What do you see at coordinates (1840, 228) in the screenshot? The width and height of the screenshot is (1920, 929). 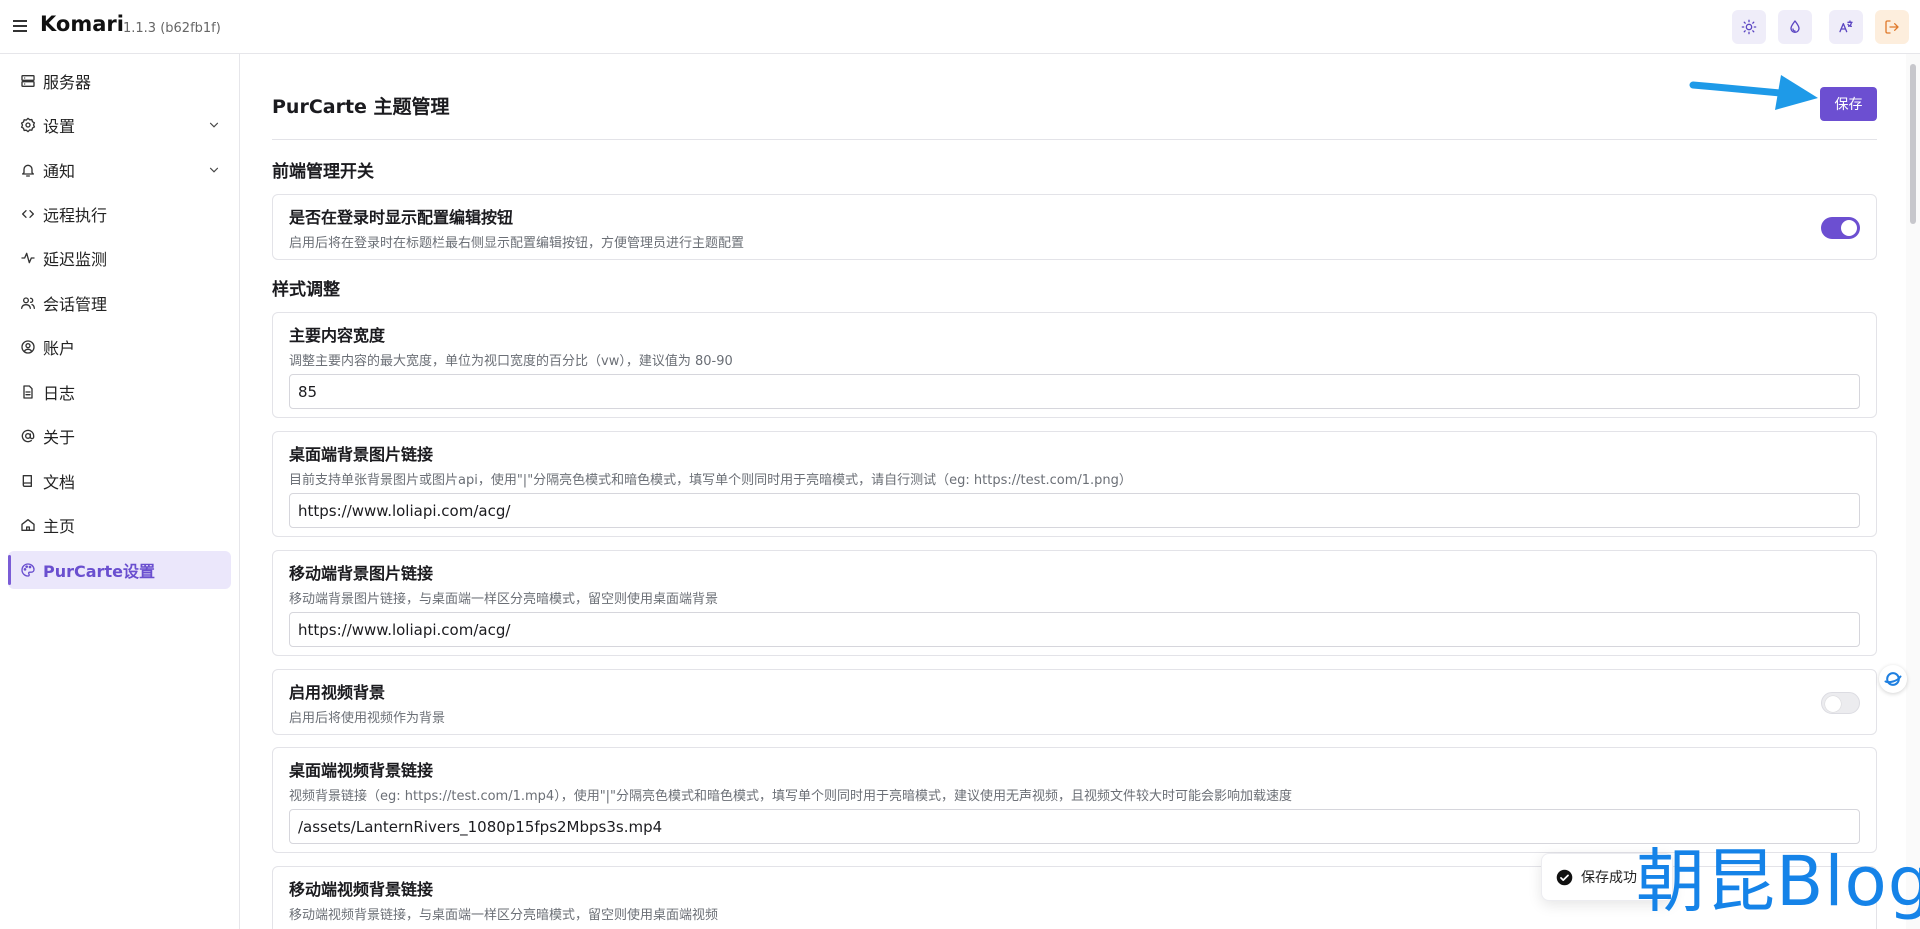 I see `config-edit-toggle` at bounding box center [1840, 228].